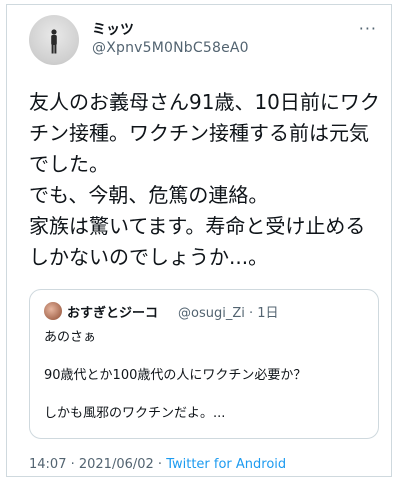 This screenshot has height=483, width=400. I want to click on tweet-timestamp: 14:07 · 2021/06/02 ·, so click(97, 464).